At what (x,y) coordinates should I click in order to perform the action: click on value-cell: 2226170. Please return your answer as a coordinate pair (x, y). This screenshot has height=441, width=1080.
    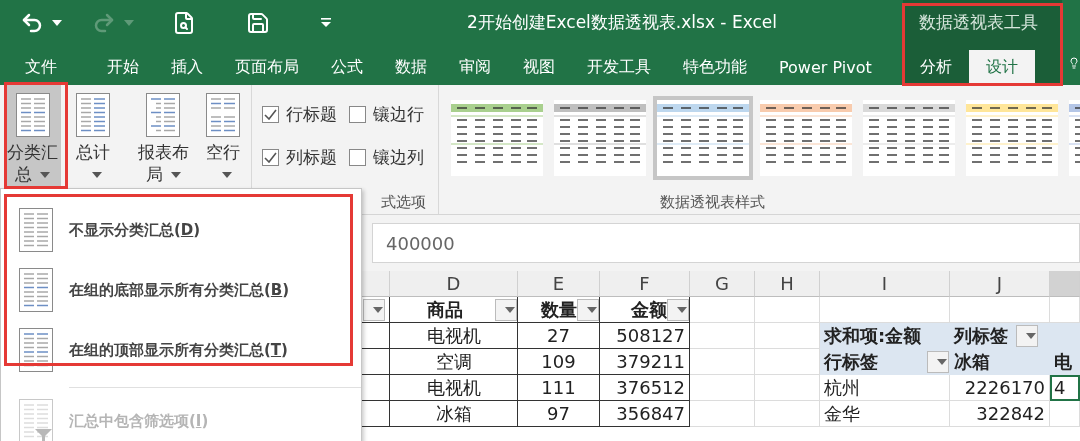
    Looking at the image, I should click on (1000, 388).